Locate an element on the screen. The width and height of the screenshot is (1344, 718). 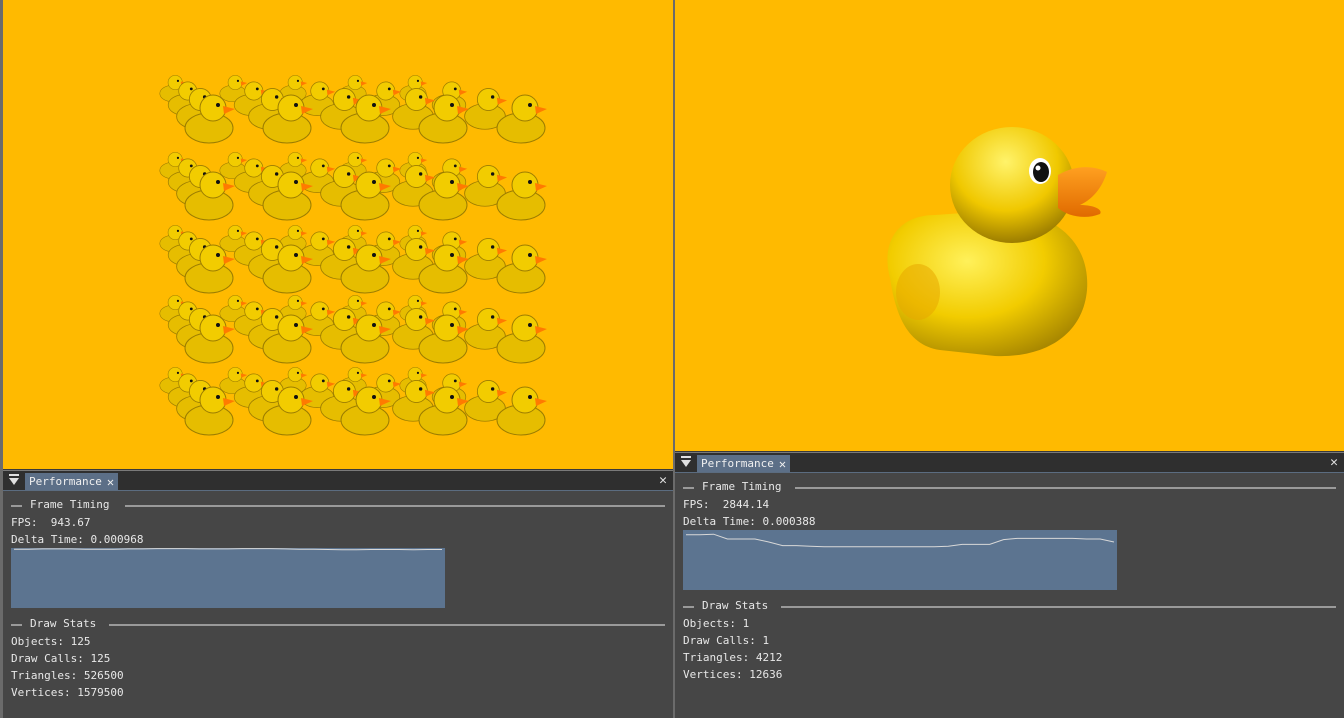
triangles-stat: Triangles: 526500 is located at coordinates (67, 675).